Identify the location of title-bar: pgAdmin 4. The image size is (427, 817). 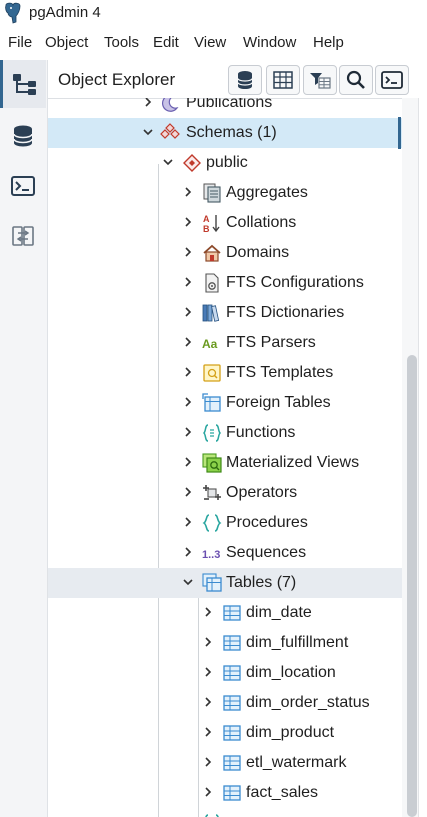
(213, 14).